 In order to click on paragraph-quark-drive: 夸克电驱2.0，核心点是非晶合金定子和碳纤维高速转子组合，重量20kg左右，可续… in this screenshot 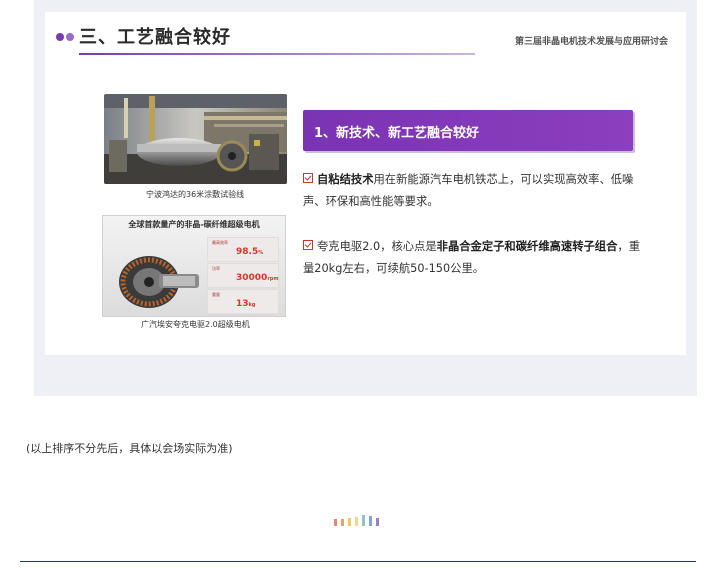, I will do `click(473, 258)`.